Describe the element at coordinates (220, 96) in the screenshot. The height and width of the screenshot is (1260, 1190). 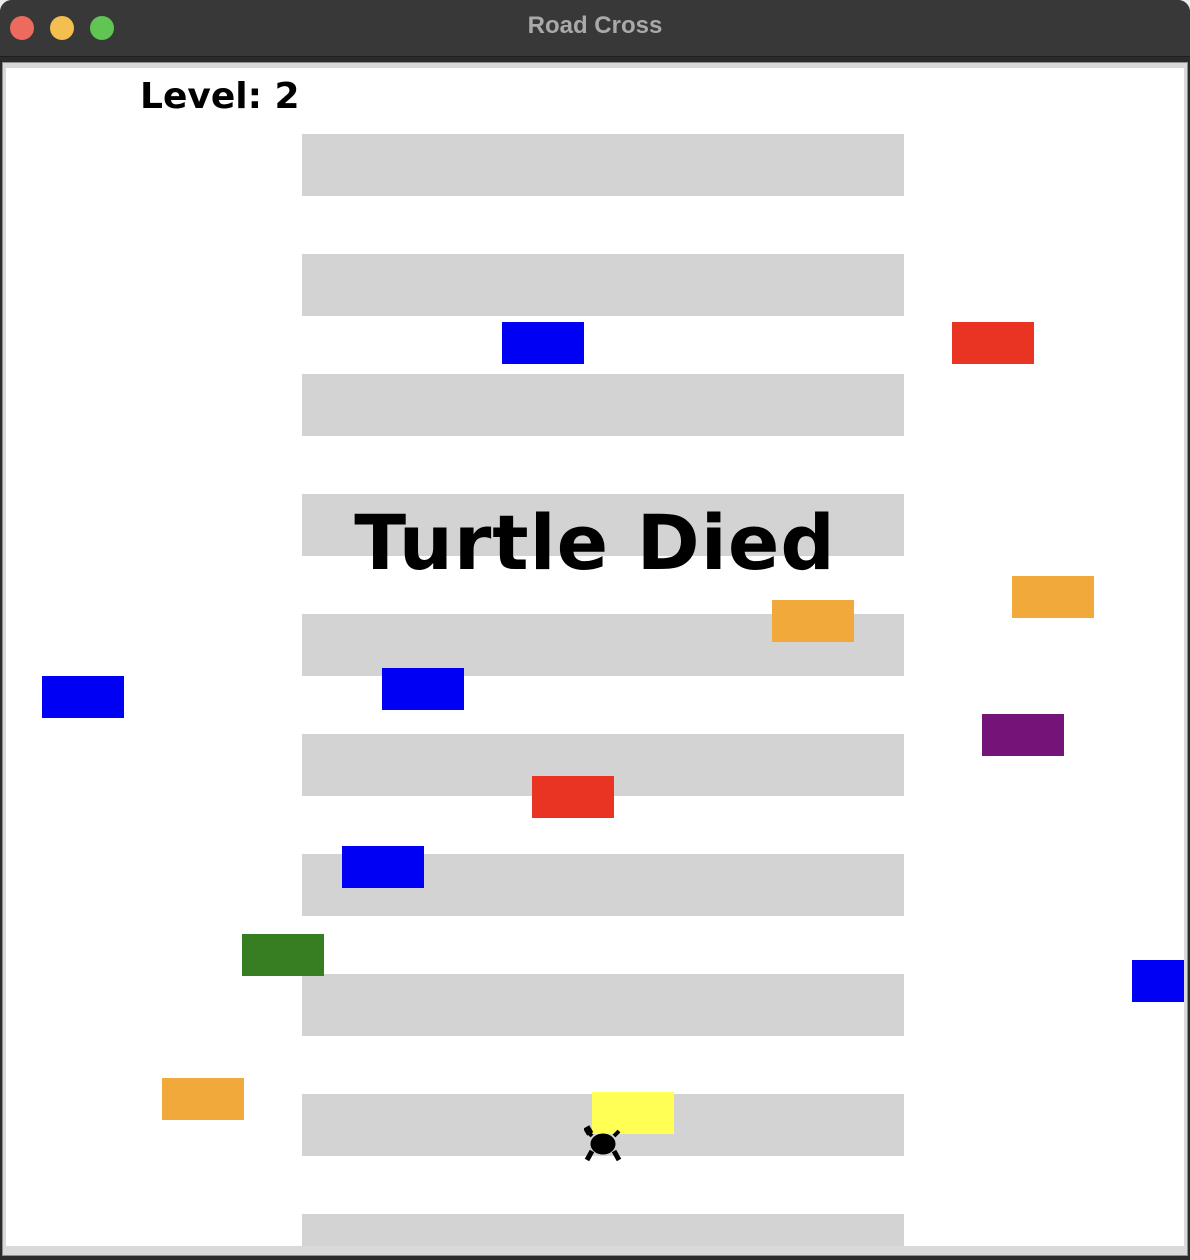
I see `level-indicator: Level: 2` at that location.